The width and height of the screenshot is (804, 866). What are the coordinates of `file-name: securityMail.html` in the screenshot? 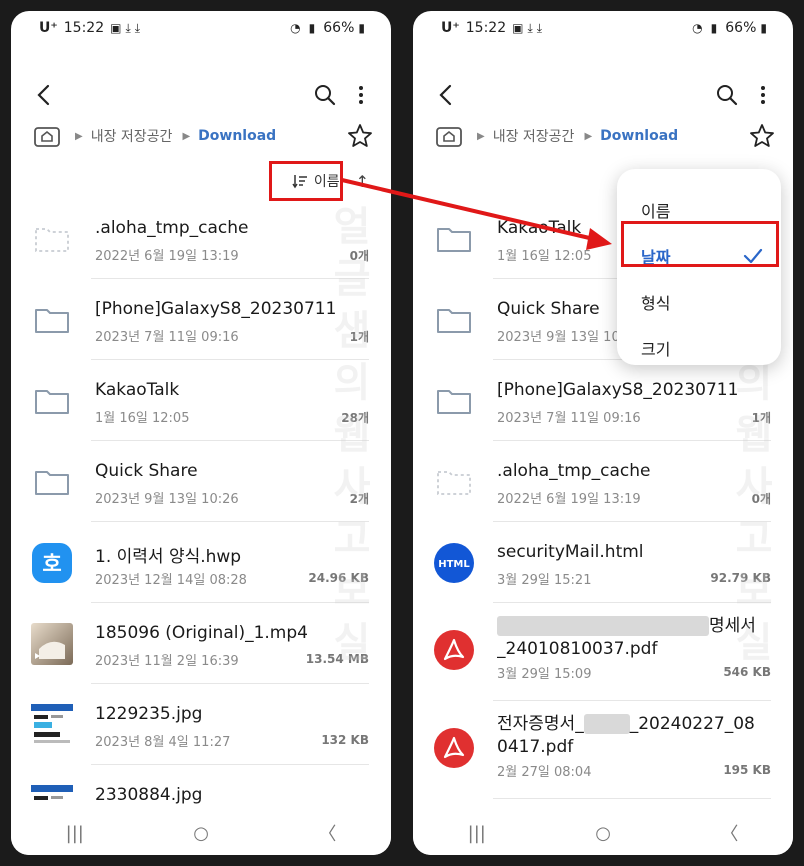 It's located at (570, 552).